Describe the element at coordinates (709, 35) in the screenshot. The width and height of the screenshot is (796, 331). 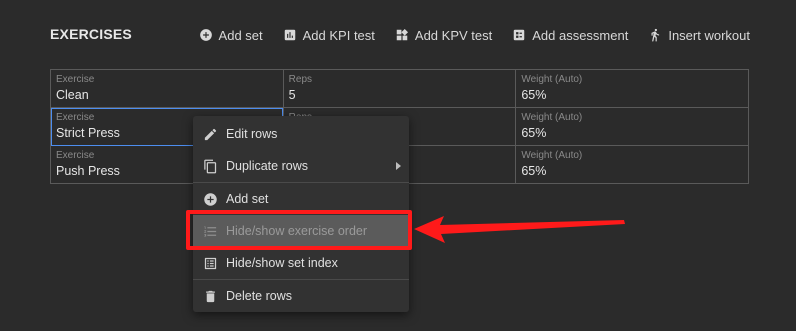
I see `insert-workout-label: Insert workout` at that location.